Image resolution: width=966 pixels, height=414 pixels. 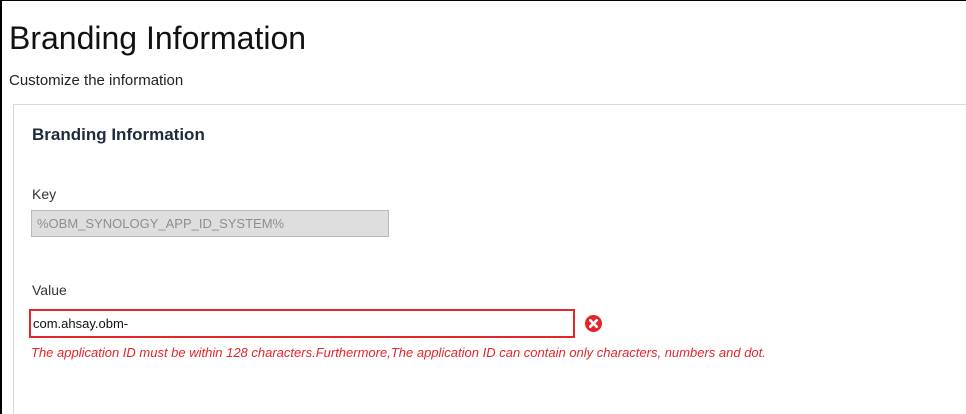 I want to click on page-subtitle: Customize the information, so click(x=96, y=80).